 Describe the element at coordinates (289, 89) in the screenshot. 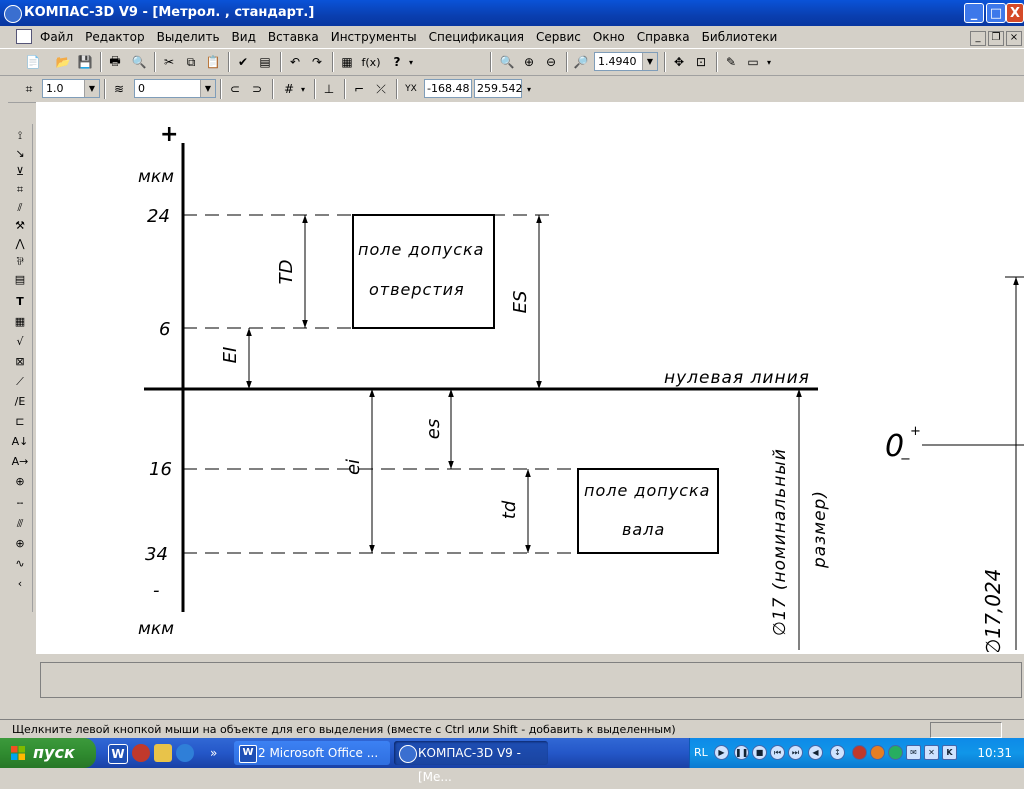

I see `grid-icon: #` at that location.